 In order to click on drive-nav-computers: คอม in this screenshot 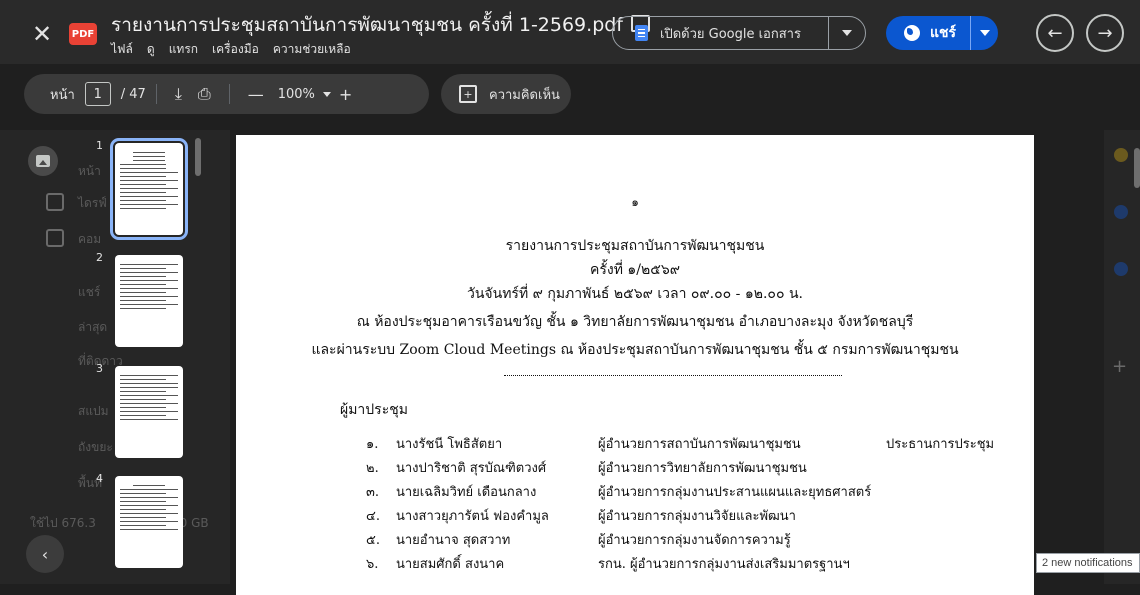, I will do `click(90, 239)`.